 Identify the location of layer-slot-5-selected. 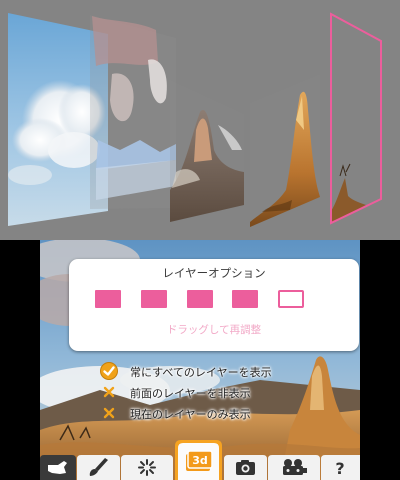
(291, 299).